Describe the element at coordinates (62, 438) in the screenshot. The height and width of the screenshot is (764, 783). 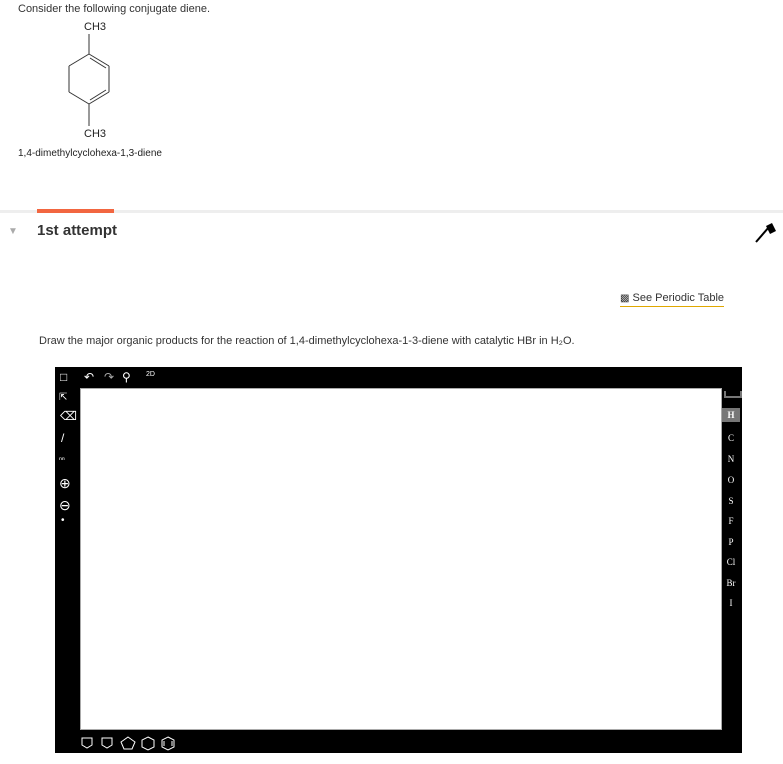
I see `bond-icon: /` at that location.